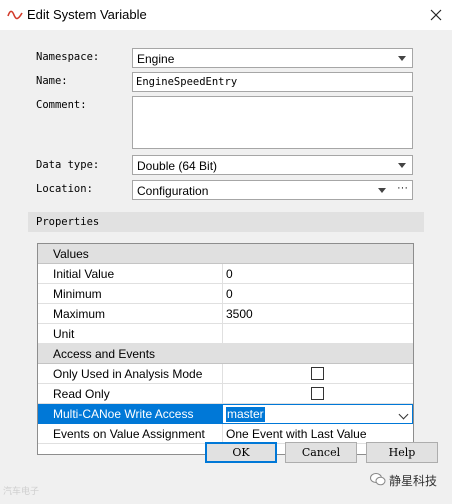 This screenshot has width=452, height=504. What do you see at coordinates (317, 414) in the screenshot?
I see `write-access-dropdown: master` at bounding box center [317, 414].